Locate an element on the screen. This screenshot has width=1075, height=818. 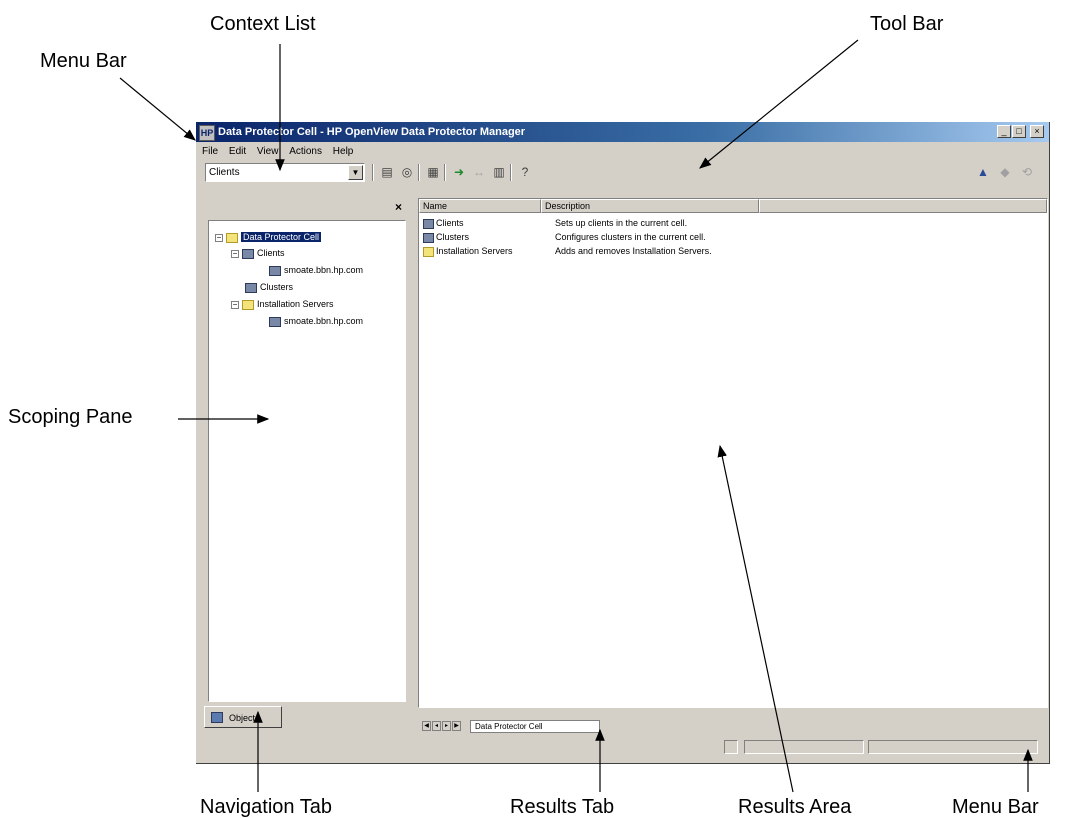
menu-help: Help is located at coordinates (345, 152).